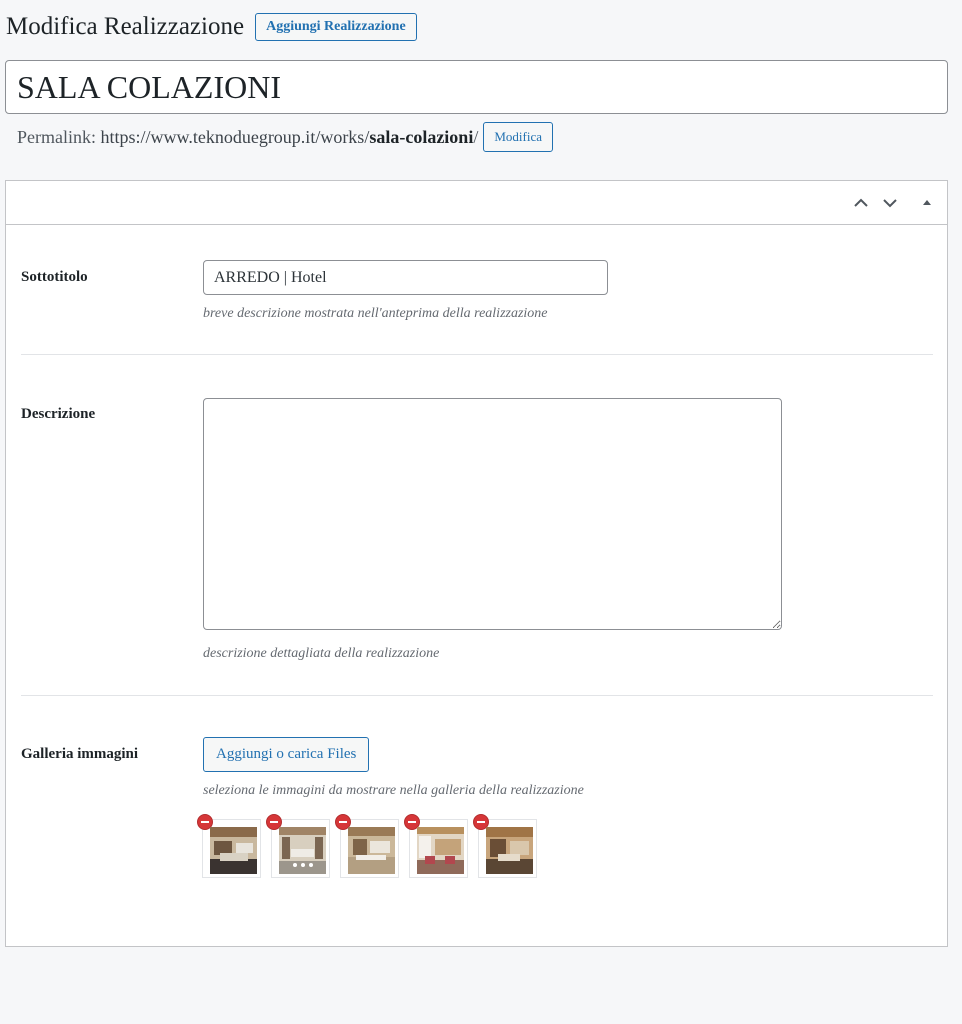 This screenshot has height=1024, width=962. Describe the element at coordinates (80, 754) in the screenshot. I see `gallery-label: Galleria immagini` at that location.